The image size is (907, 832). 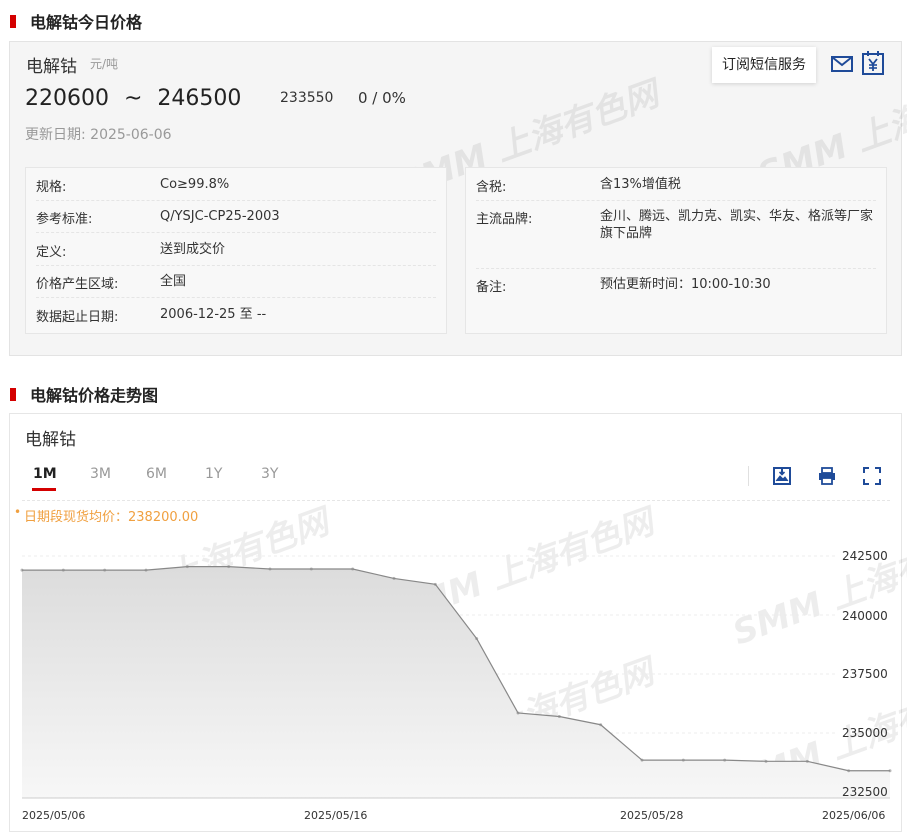 What do you see at coordinates (54, 815) in the screenshot?
I see `x-tick-label: 2025/05/06` at bounding box center [54, 815].